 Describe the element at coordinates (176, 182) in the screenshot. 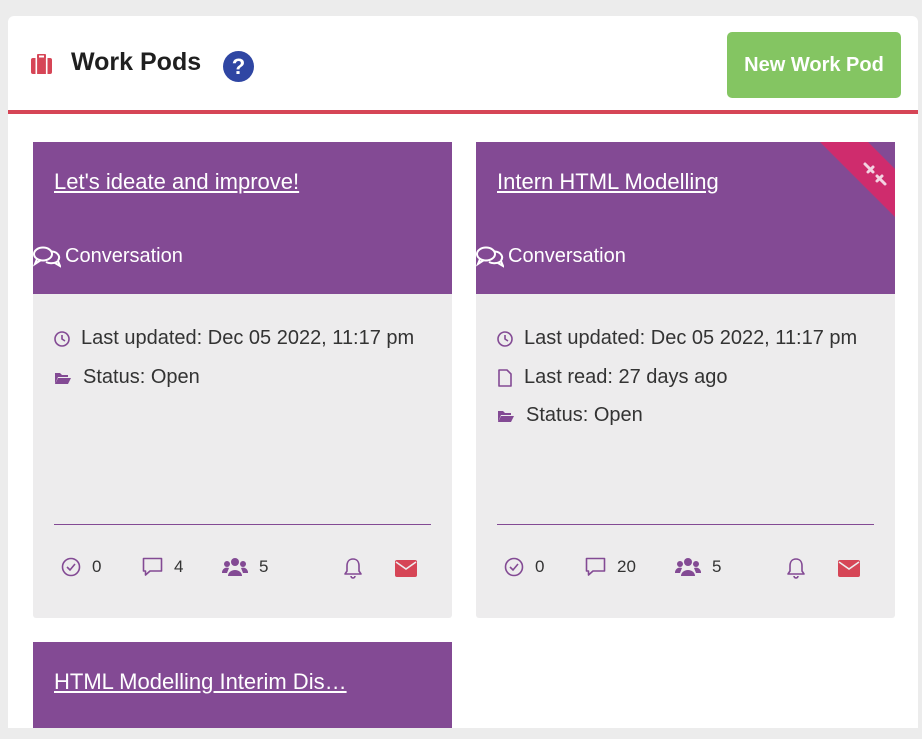

I see `card-title-link: Let's ideate and improve!` at that location.